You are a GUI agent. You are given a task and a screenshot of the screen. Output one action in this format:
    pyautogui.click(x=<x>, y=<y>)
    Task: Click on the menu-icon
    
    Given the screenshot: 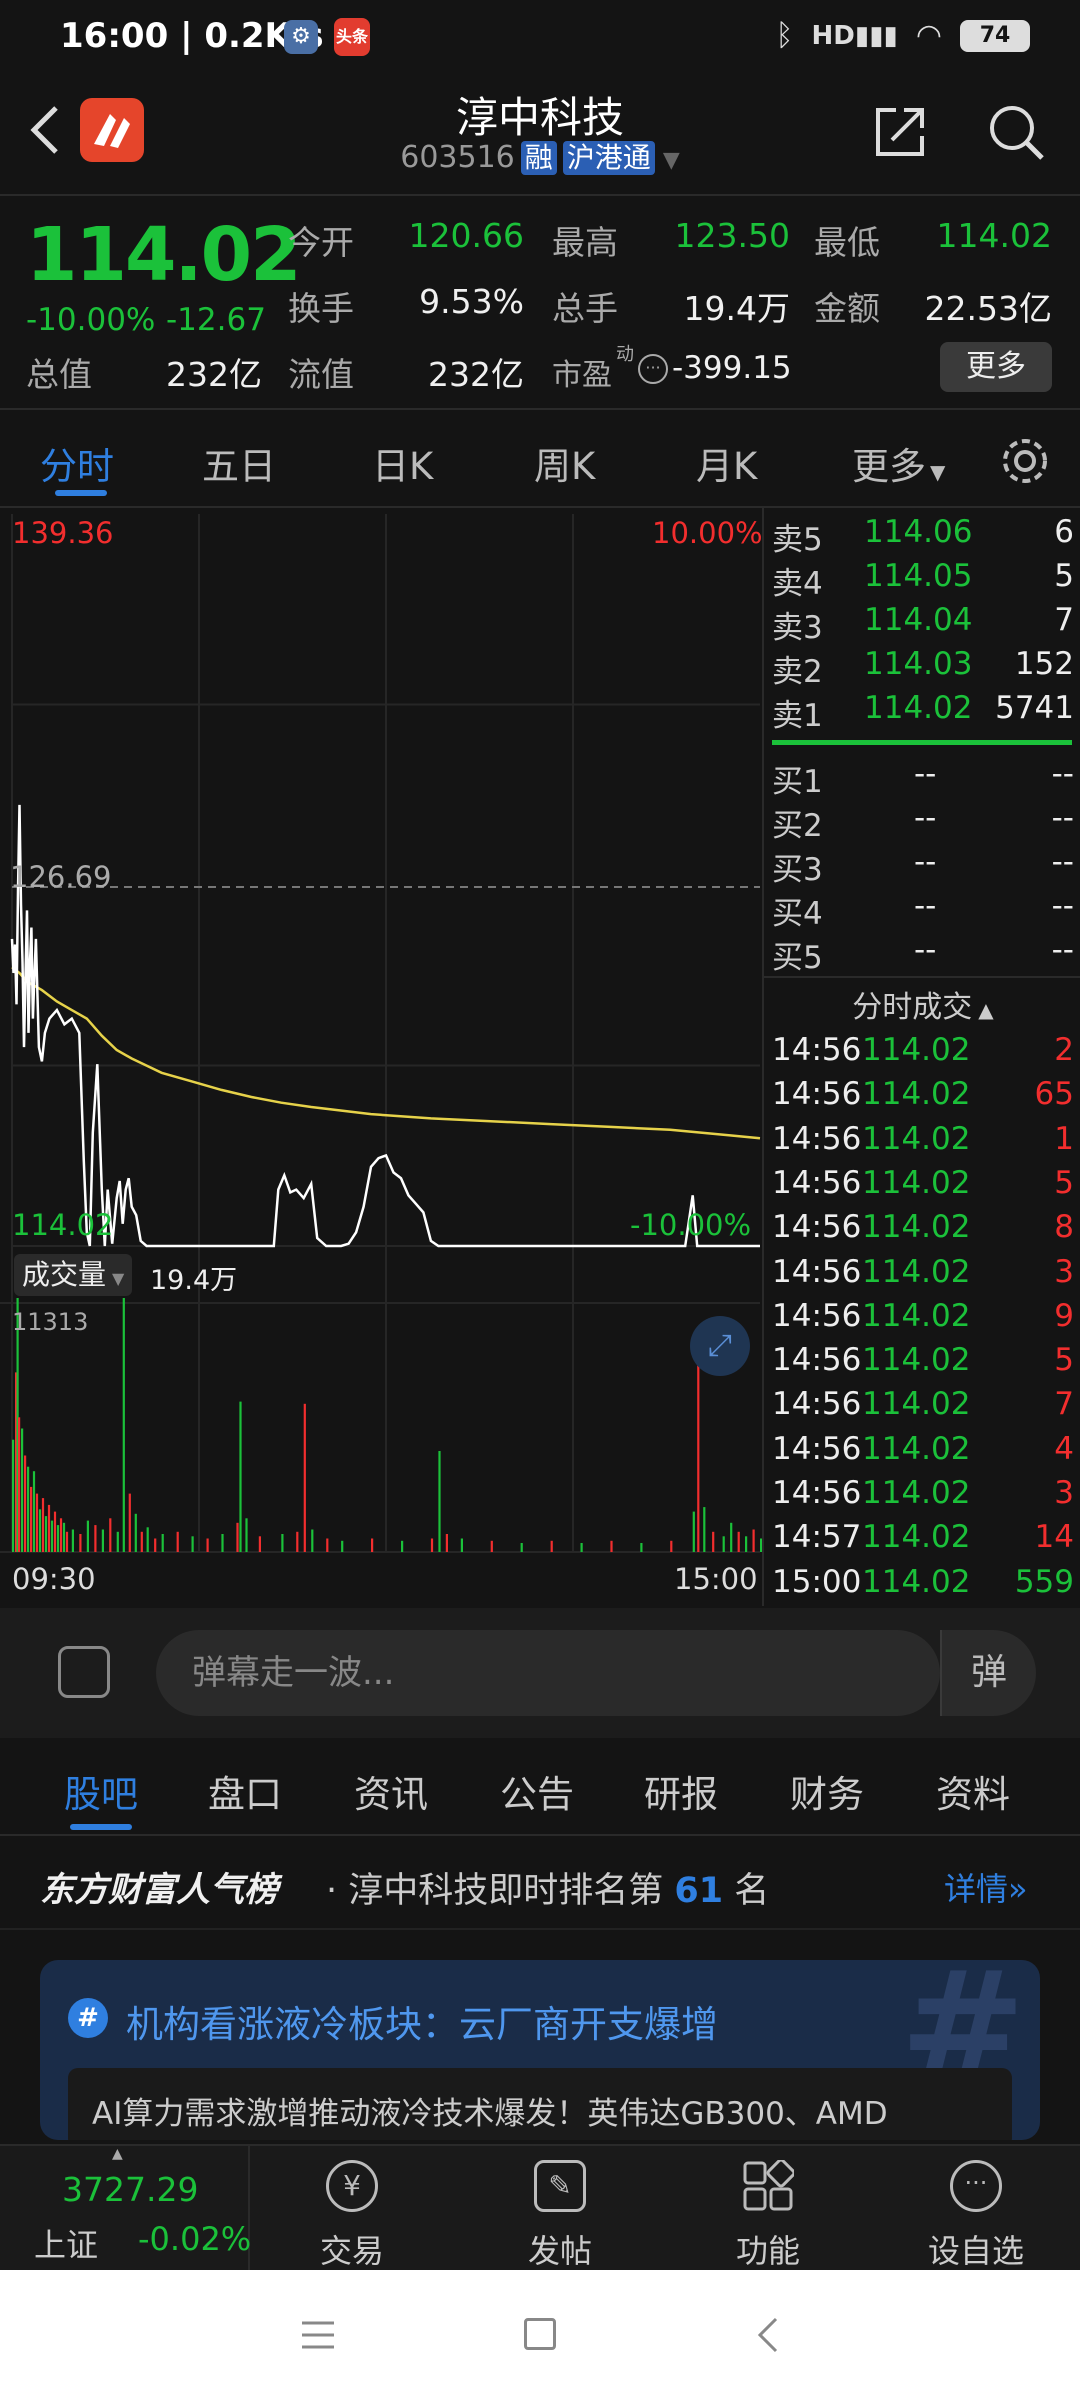 What is the action you would take?
    pyautogui.click(x=318, y=2335)
    